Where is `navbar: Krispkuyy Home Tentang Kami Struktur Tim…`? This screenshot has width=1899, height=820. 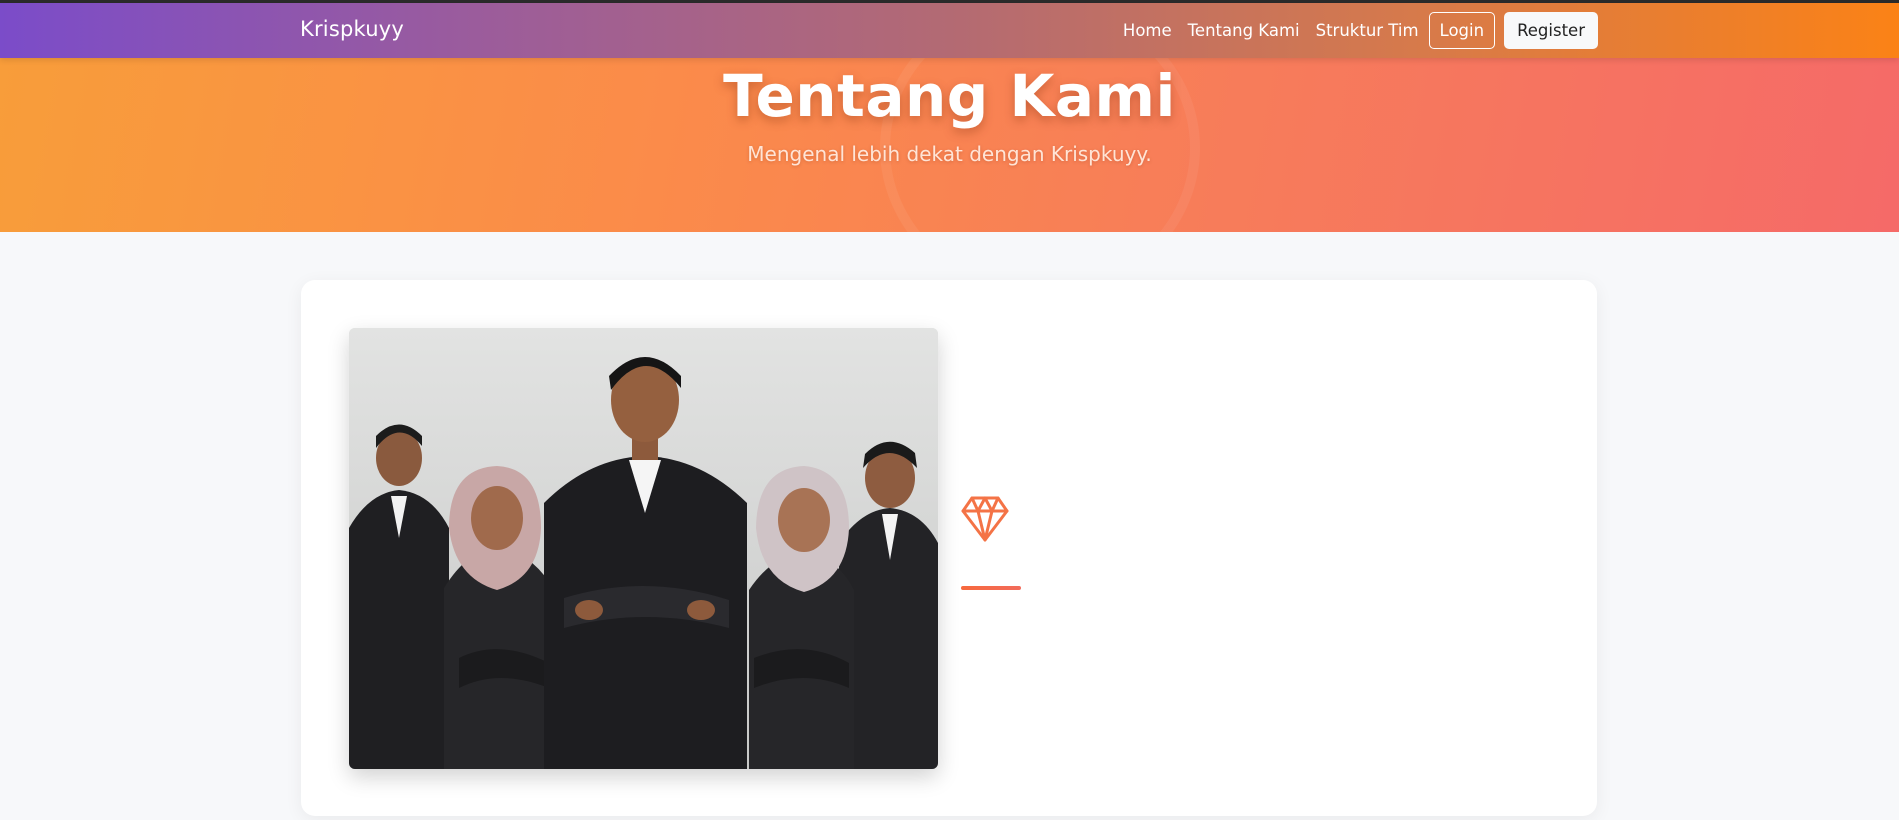 navbar: Krispkuyy Home Tentang Kami Struktur Tim… is located at coordinates (949, 30).